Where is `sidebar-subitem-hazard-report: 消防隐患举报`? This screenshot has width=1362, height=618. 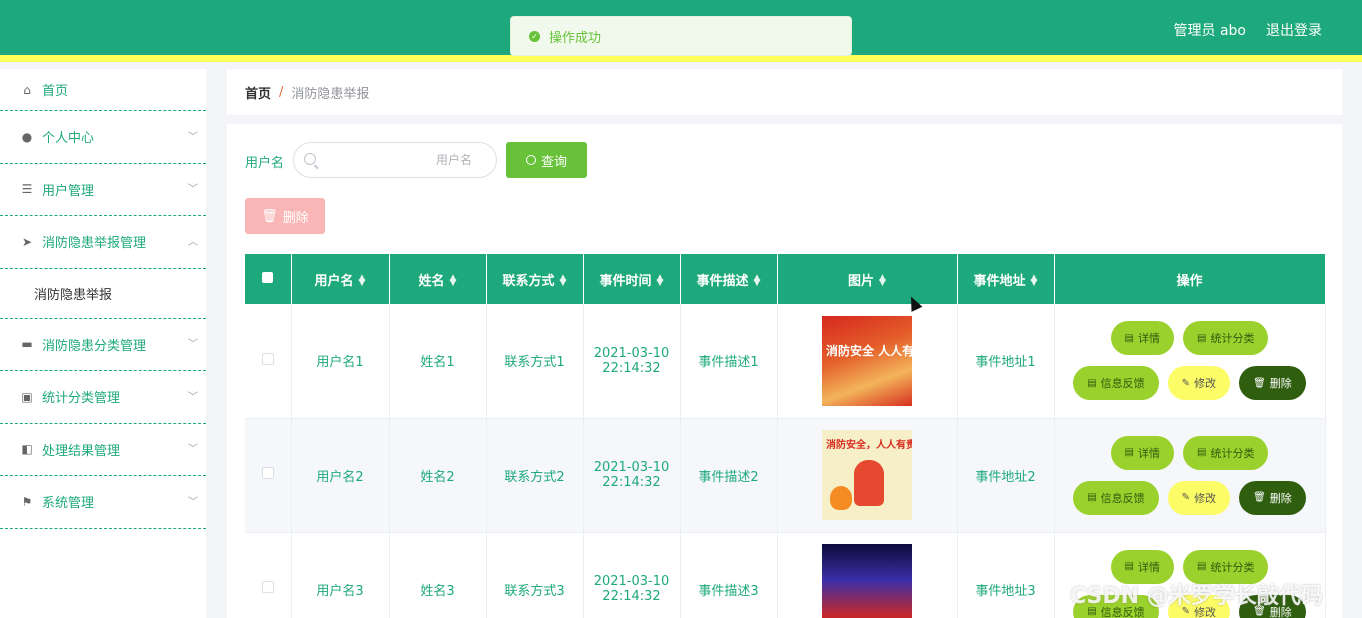
sidebar-subitem-hazard-report: 消防隐患举报 is located at coordinates (103, 294).